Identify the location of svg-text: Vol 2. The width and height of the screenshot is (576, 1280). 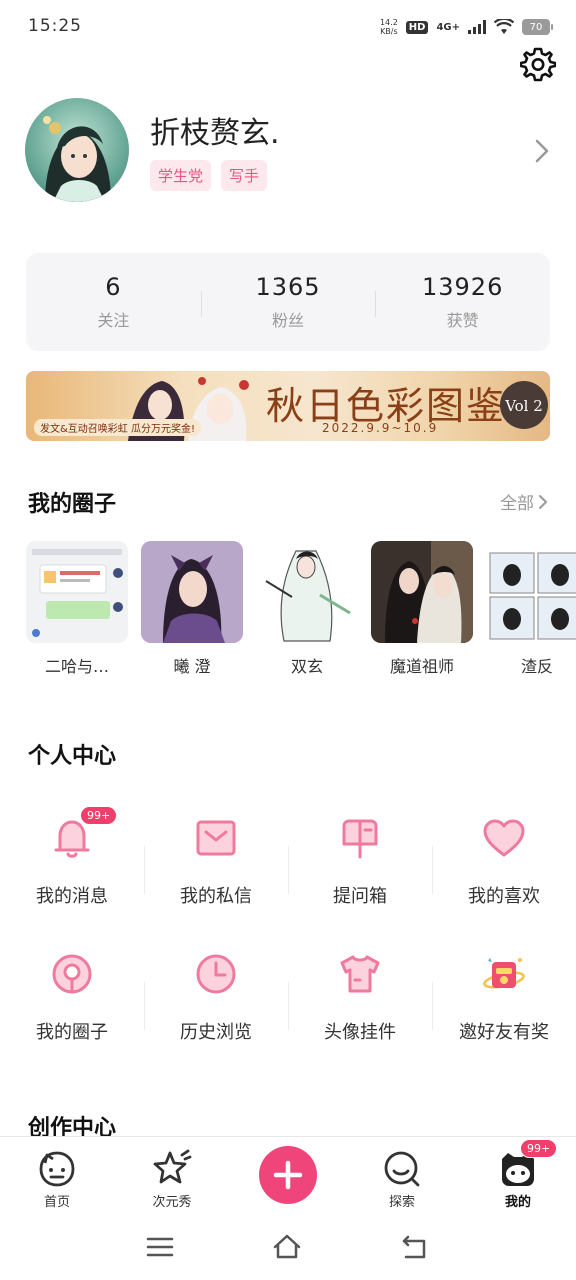
(523, 406).